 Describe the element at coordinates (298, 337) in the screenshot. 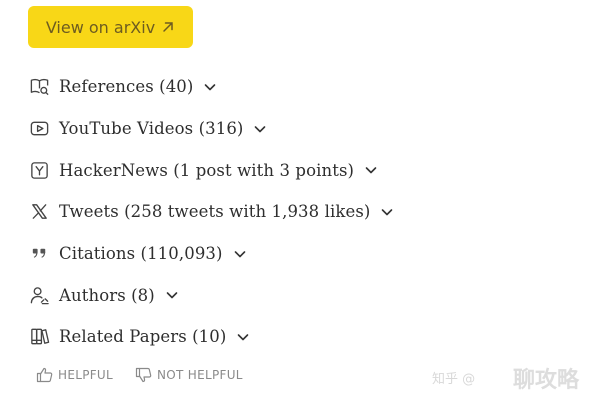

I see `related-papers-row: Related Papers (10)` at that location.